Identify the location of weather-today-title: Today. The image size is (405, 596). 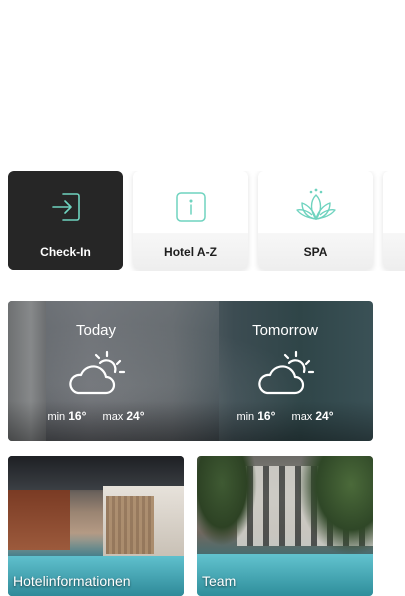
(96, 330).